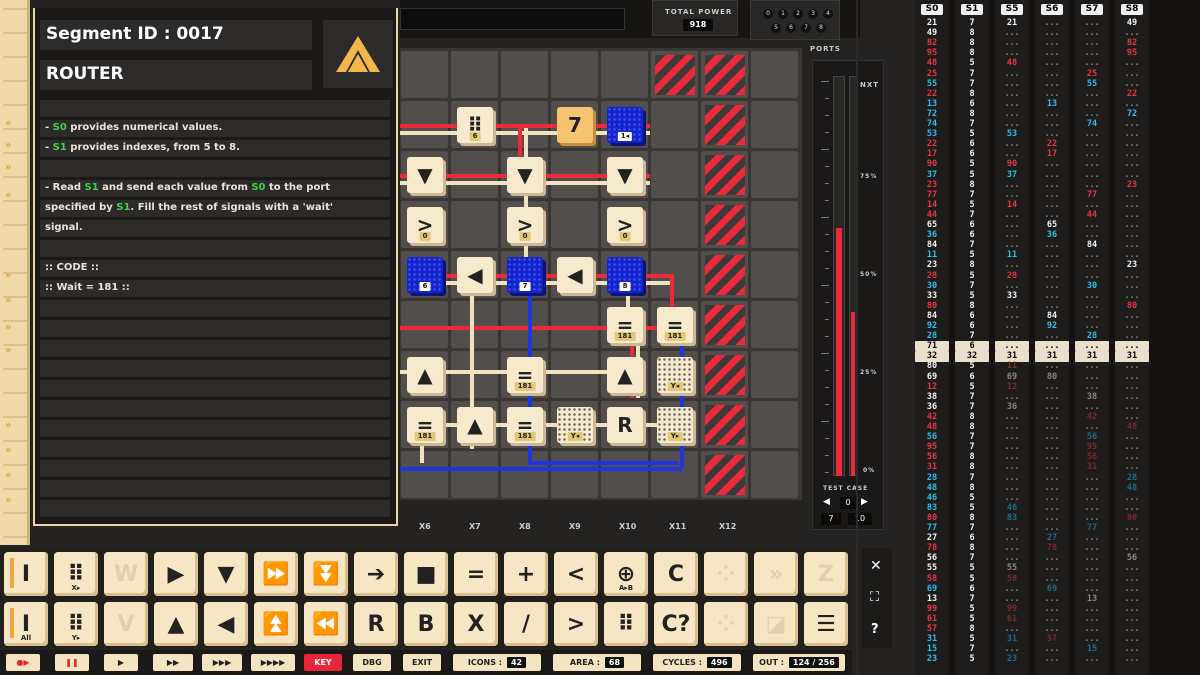 This screenshot has width=1200, height=675. I want to click on program-tile: R, so click(625, 425).